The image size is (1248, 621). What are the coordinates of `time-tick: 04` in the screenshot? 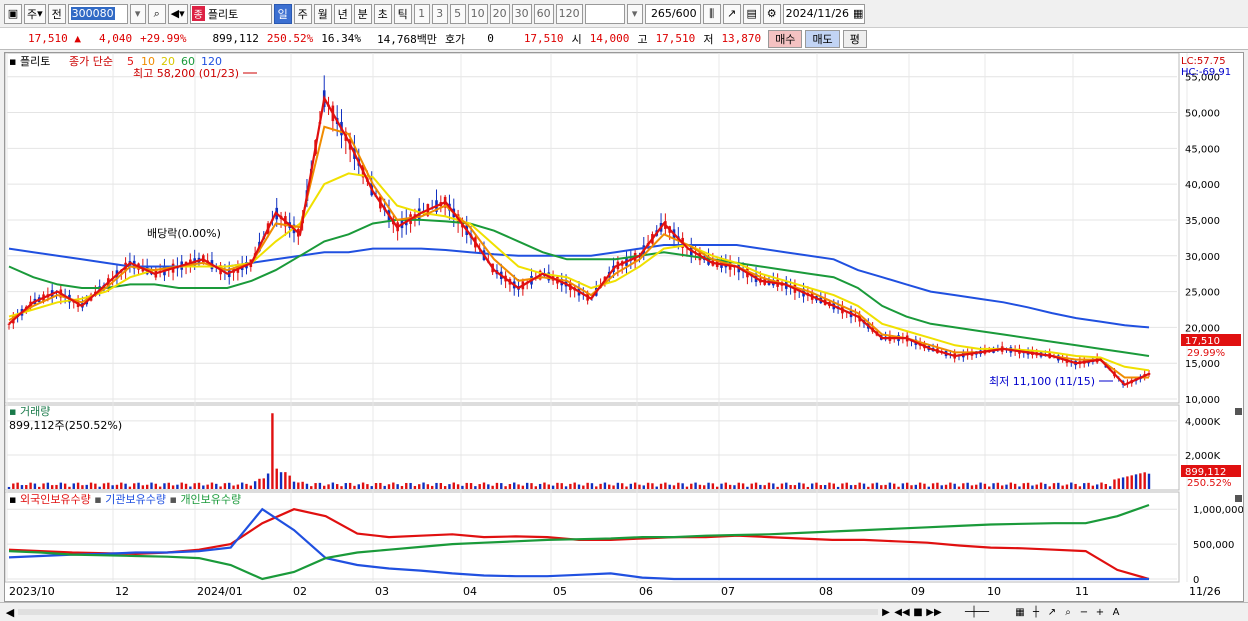 It's located at (470, 591).